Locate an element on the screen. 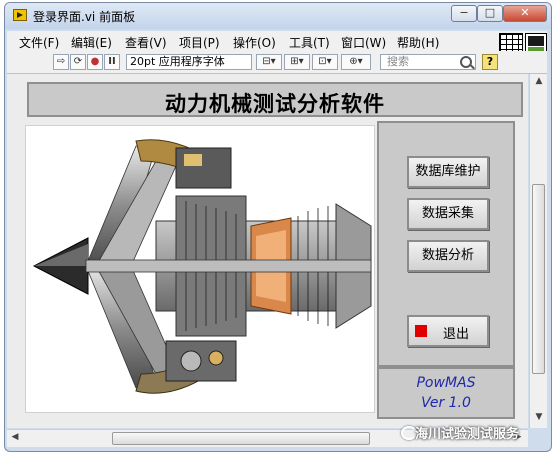 The height and width of the screenshot is (458, 558). stop-icon is located at coordinates (421, 331).